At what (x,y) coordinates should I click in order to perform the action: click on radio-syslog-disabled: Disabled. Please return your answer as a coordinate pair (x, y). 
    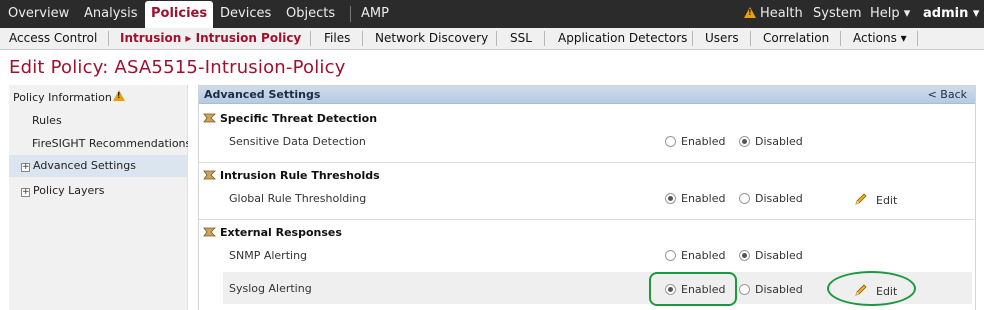
    Looking at the image, I should click on (771, 290).